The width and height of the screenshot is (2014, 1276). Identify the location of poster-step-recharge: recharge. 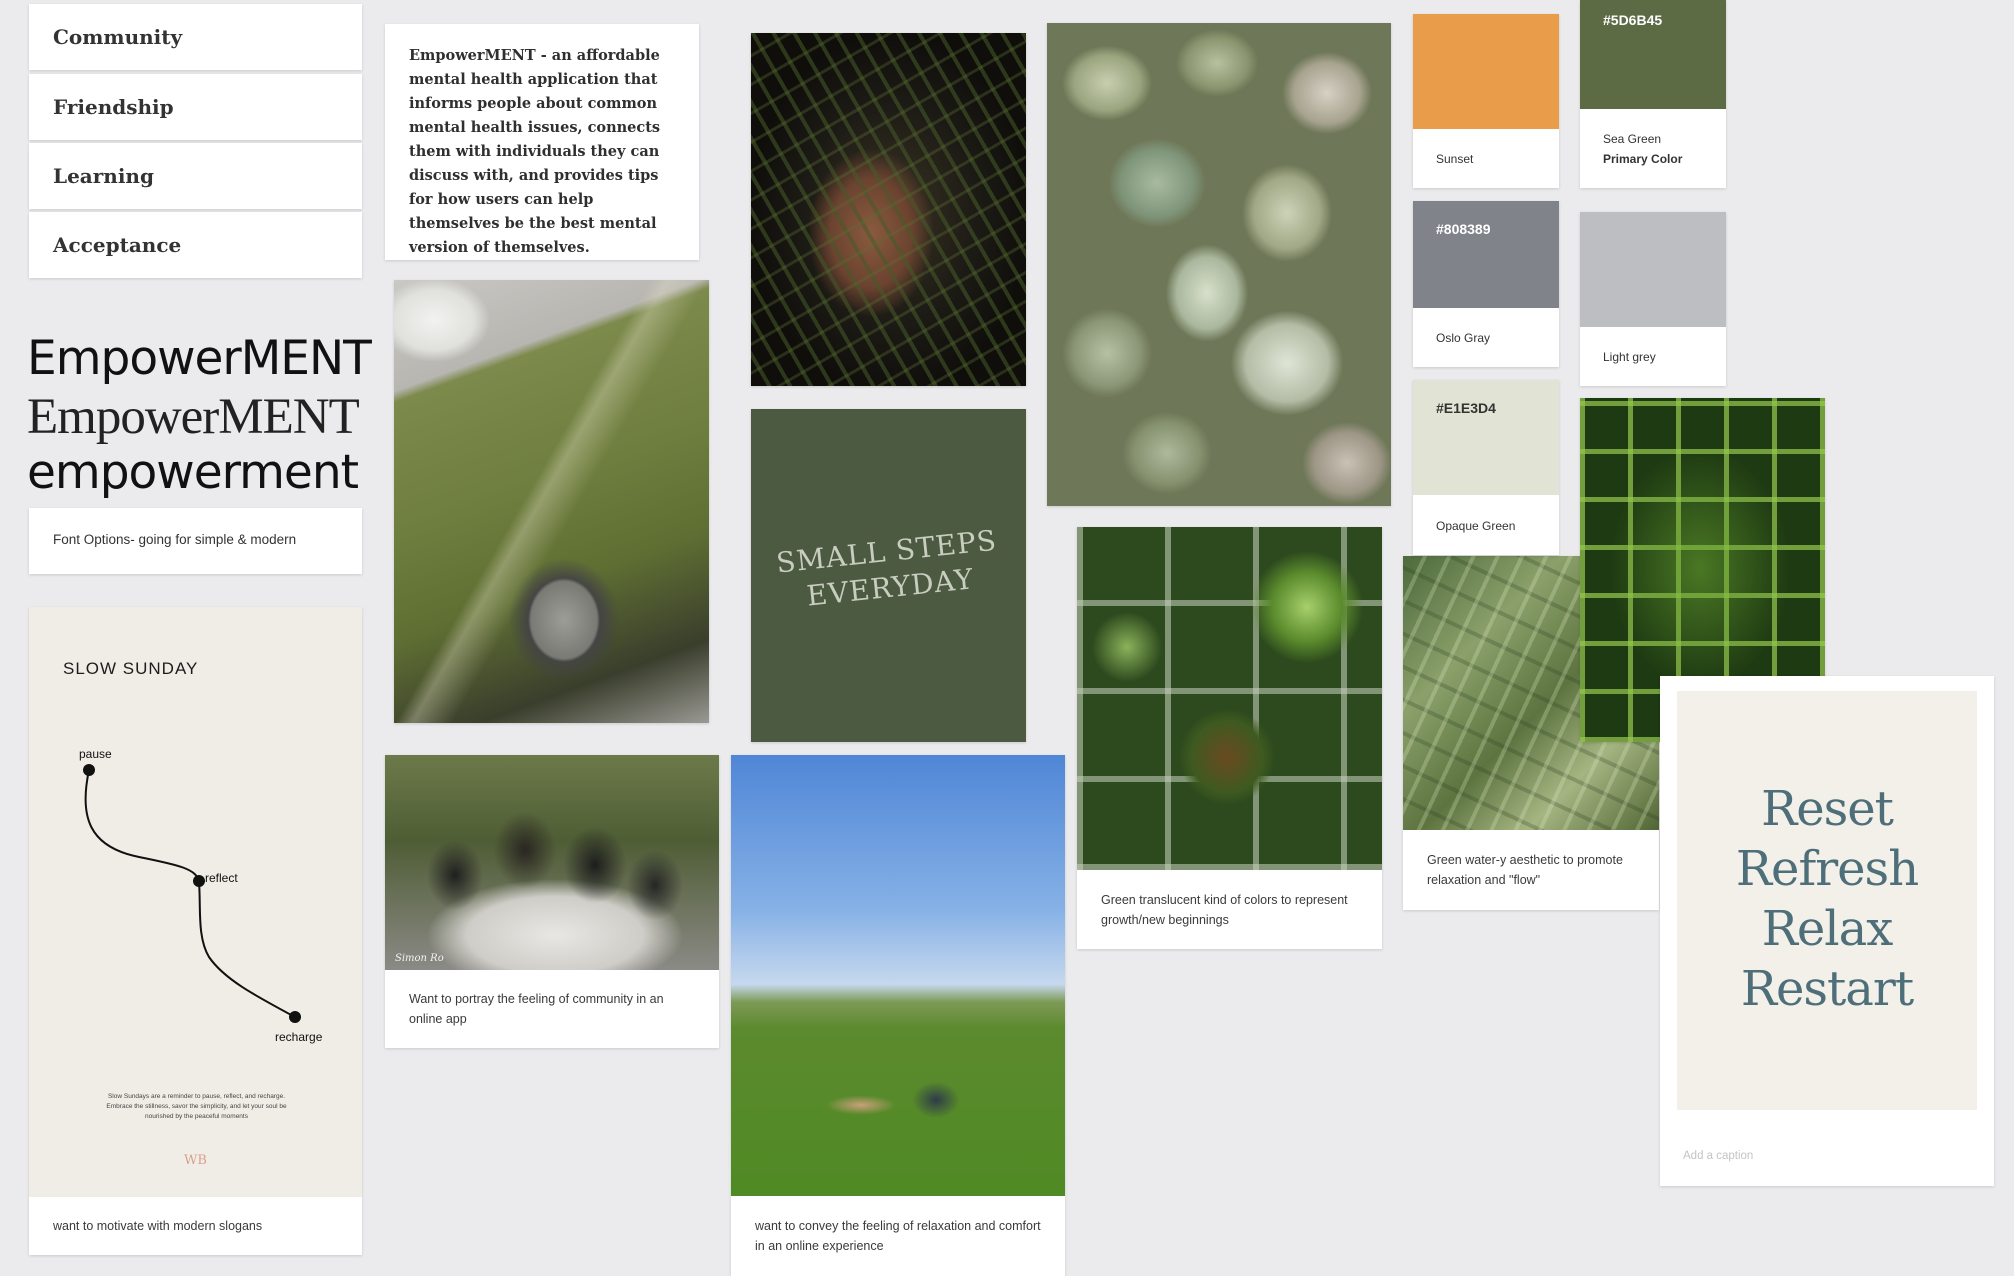
(299, 1037).